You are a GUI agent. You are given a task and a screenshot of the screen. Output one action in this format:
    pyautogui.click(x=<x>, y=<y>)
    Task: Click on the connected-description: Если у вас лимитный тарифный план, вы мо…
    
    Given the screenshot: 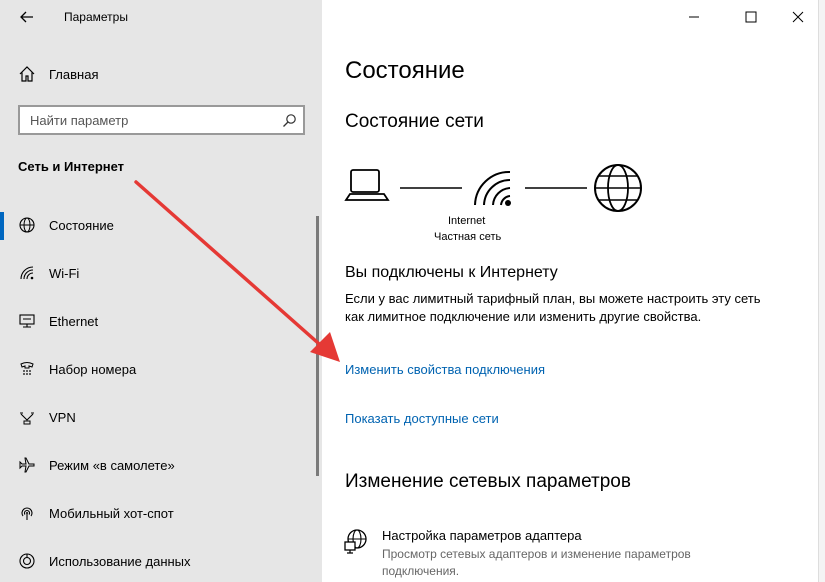 What is the action you would take?
    pyautogui.click(x=553, y=307)
    